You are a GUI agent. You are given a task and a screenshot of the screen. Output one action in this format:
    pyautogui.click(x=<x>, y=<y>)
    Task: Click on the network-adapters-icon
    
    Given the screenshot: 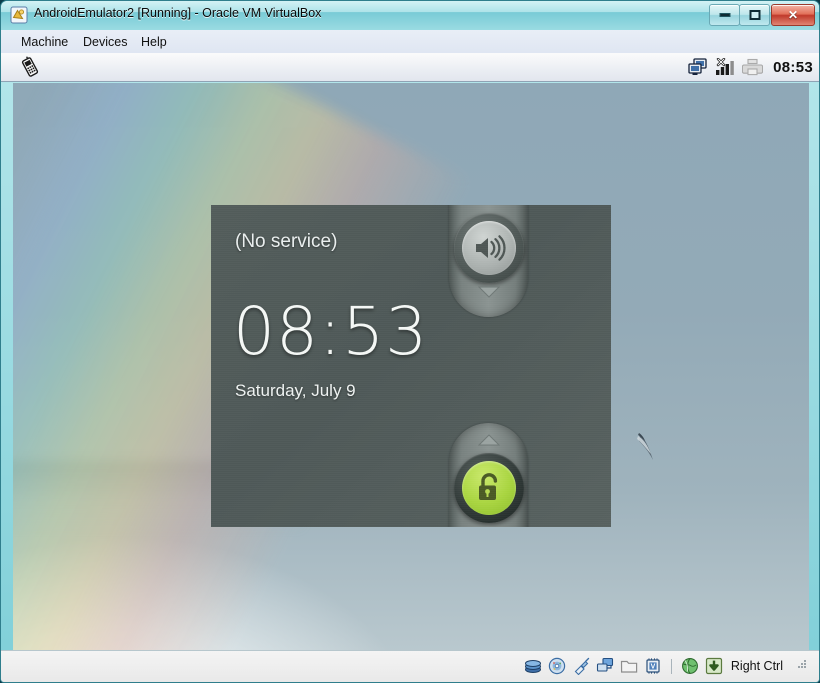 What is the action you would take?
    pyautogui.click(x=698, y=67)
    